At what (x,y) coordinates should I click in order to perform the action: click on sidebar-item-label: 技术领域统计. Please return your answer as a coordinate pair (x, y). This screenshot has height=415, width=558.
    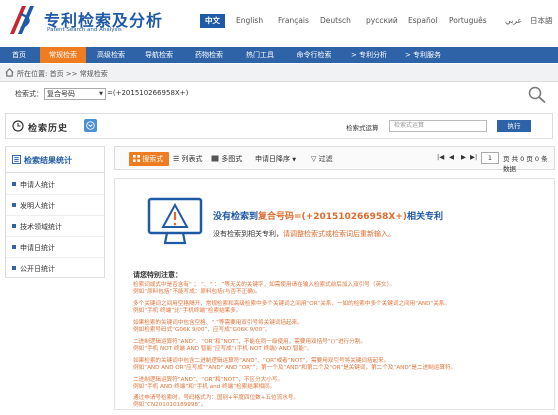
    Looking at the image, I should click on (41, 227).